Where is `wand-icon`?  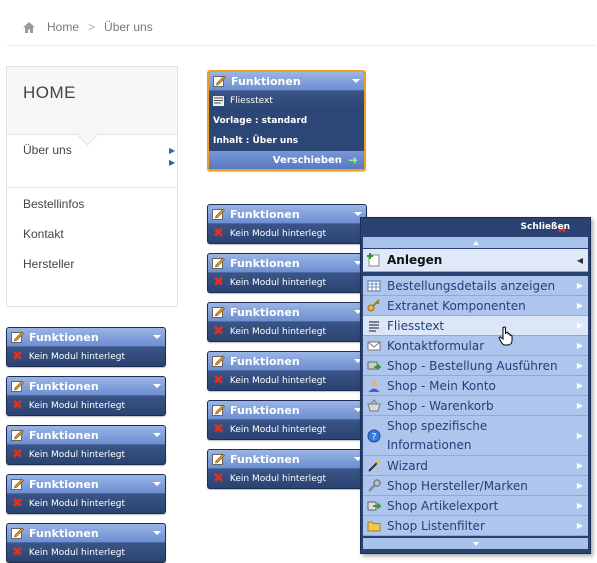
wand-icon is located at coordinates (374, 465).